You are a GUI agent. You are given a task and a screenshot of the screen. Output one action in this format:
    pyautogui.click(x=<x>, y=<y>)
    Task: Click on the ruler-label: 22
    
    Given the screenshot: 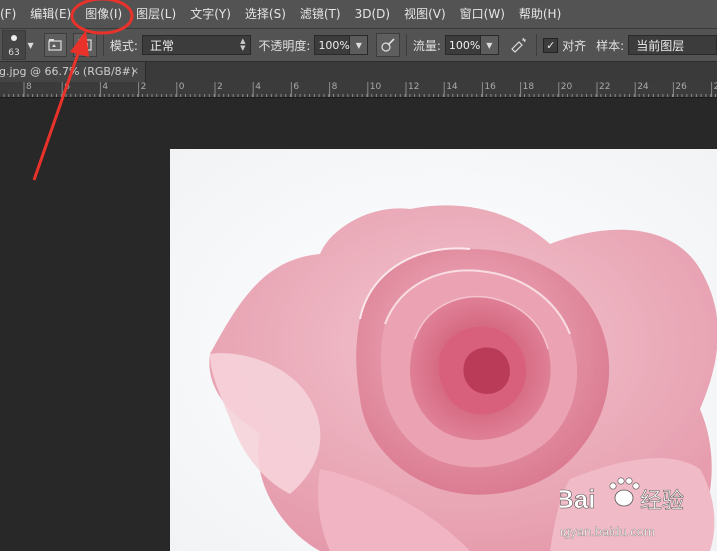 What is the action you would take?
    pyautogui.click(x=605, y=87)
    